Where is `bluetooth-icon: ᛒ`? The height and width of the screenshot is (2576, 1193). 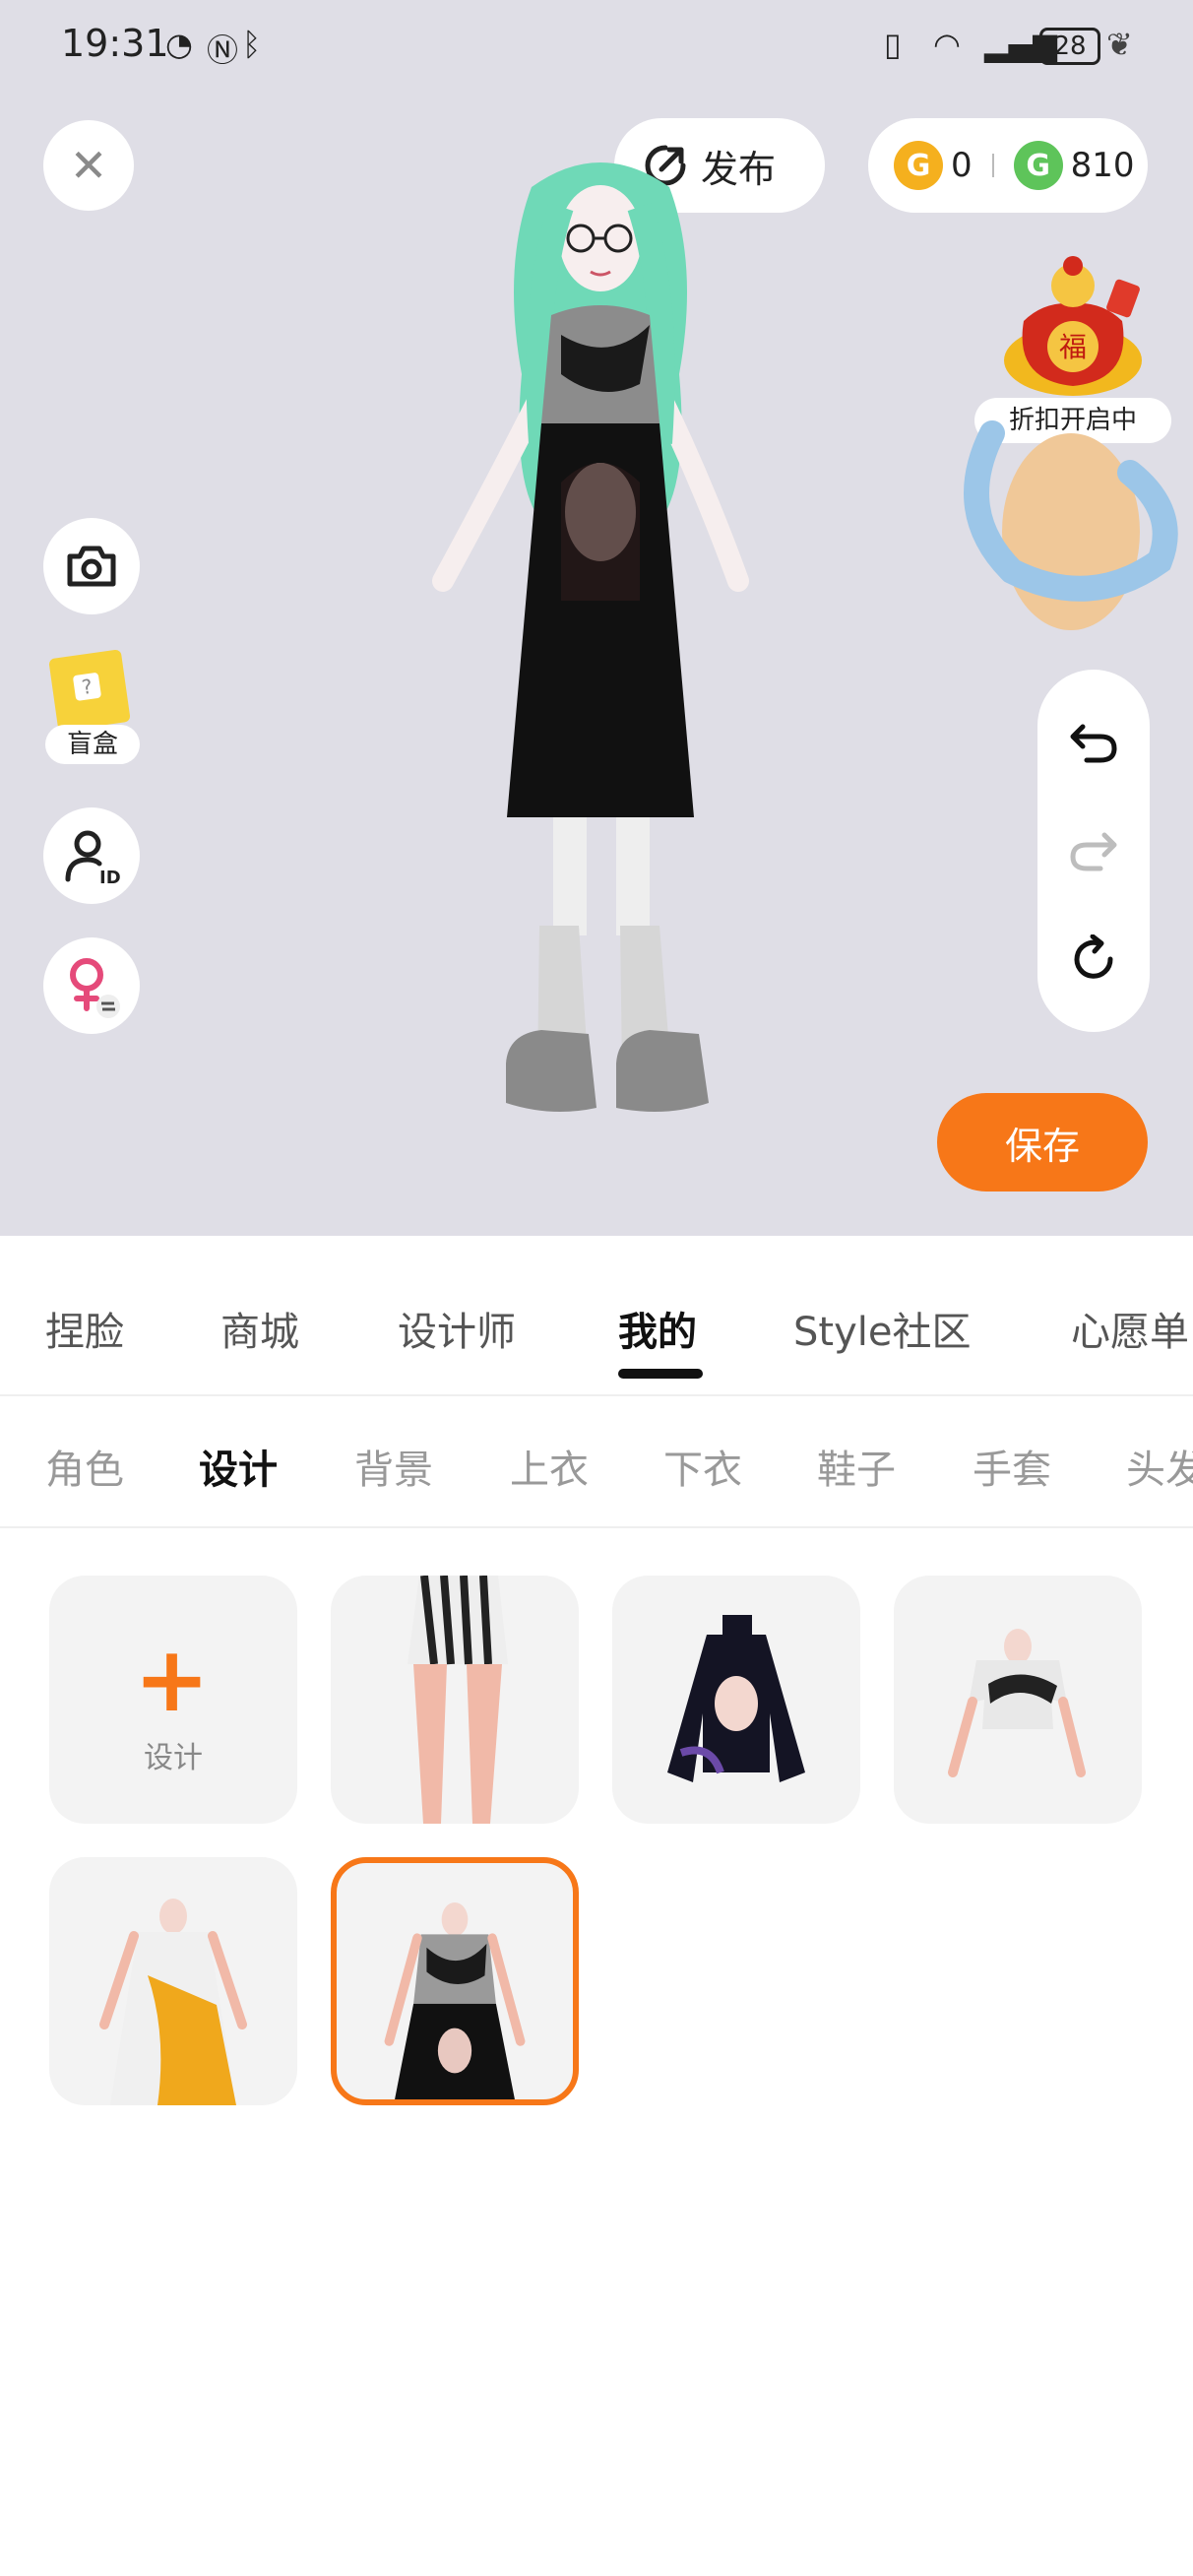 bluetooth-icon: ᛒ is located at coordinates (252, 44).